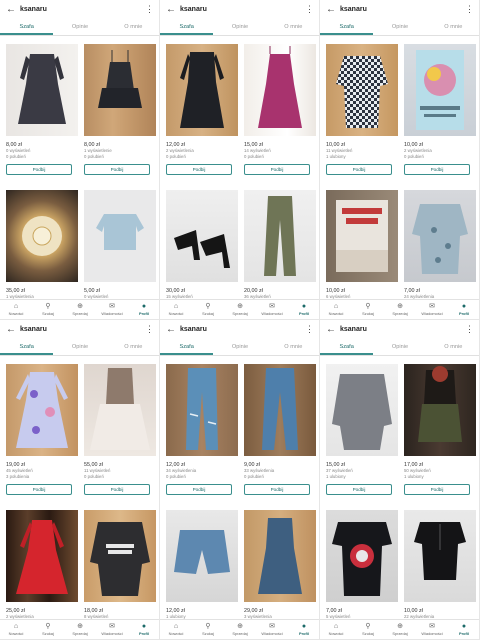  I want to click on listing-card: 12,00 zł 1 ulubiony, so click(202, 565).